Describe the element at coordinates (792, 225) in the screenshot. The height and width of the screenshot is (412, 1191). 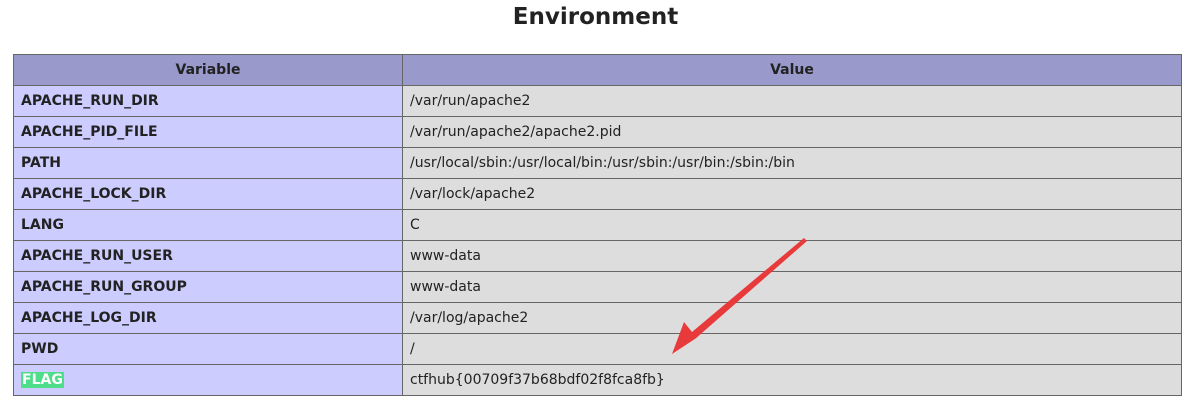
I see `variable-value-cell: C` at that location.